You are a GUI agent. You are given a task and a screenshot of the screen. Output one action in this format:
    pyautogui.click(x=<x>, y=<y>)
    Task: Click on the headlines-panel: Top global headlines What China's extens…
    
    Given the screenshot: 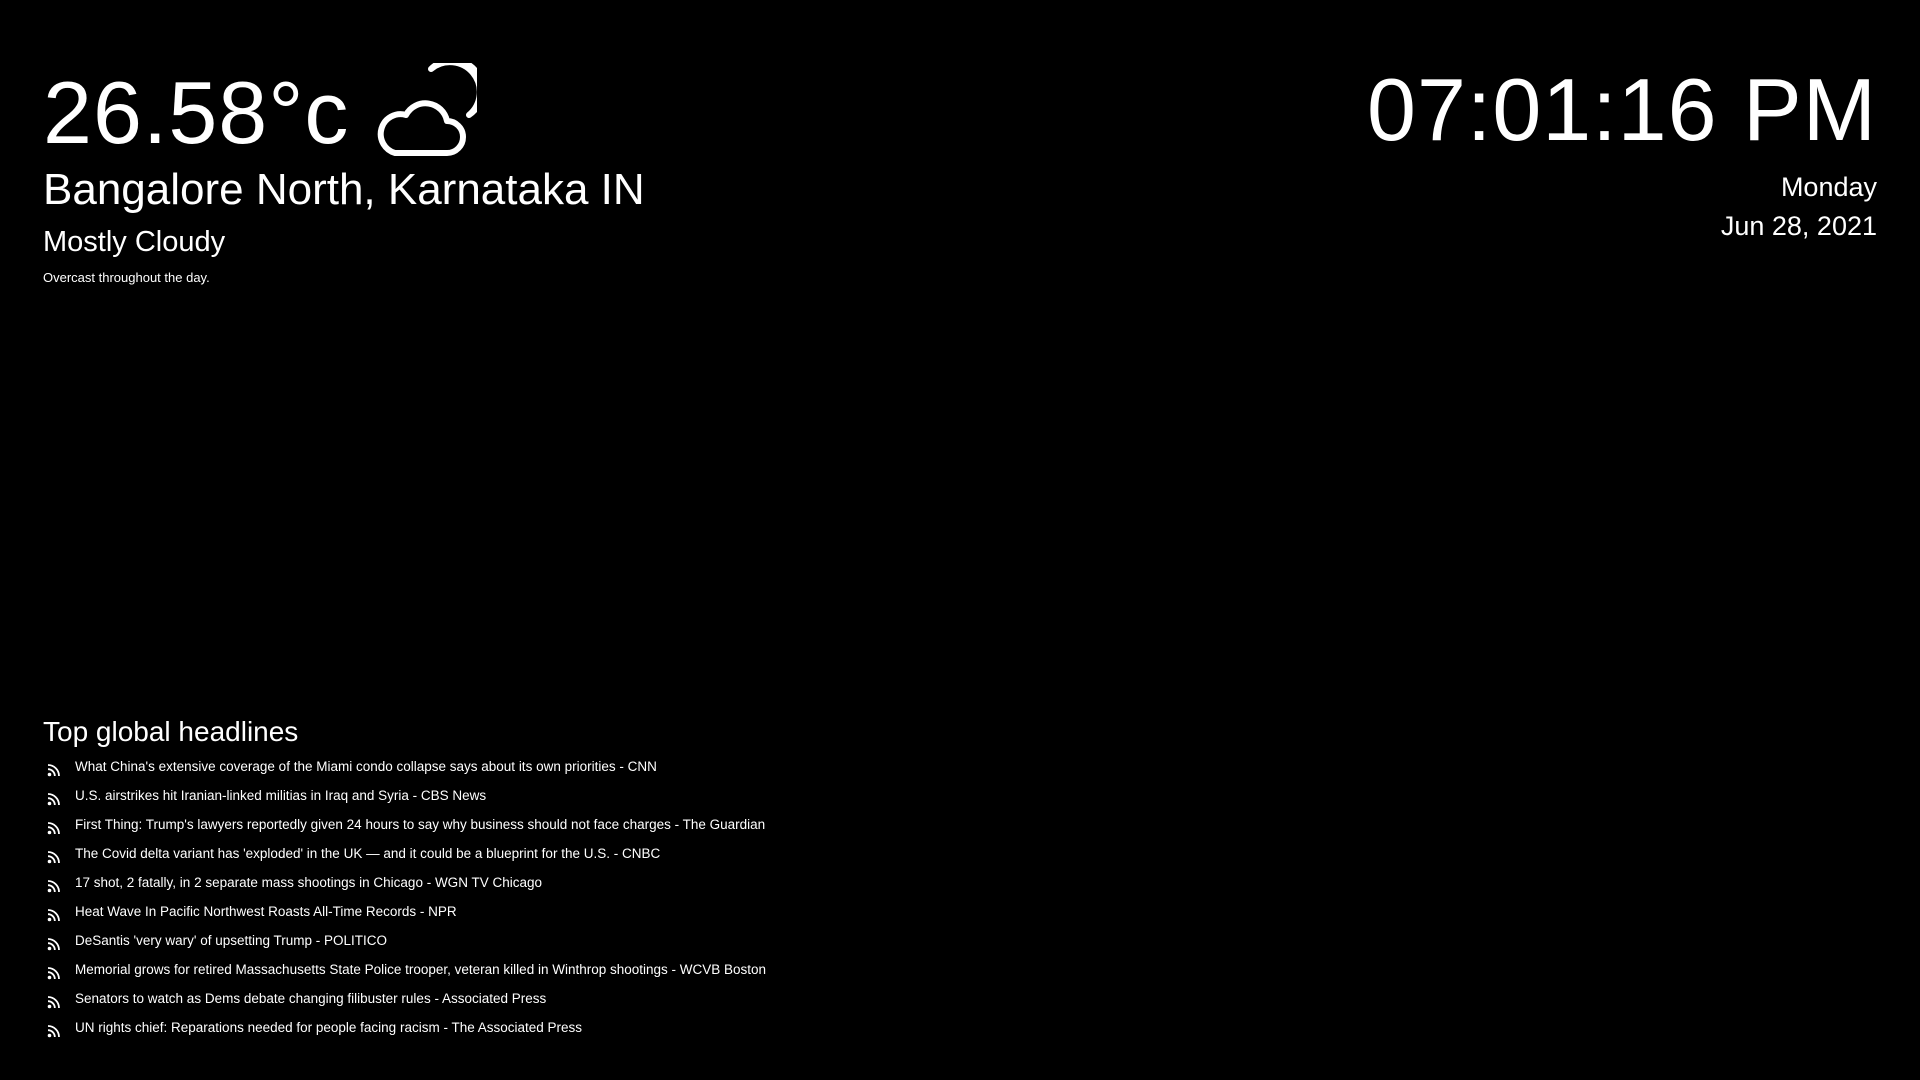 What is the action you would take?
    pyautogui.click(x=404, y=879)
    